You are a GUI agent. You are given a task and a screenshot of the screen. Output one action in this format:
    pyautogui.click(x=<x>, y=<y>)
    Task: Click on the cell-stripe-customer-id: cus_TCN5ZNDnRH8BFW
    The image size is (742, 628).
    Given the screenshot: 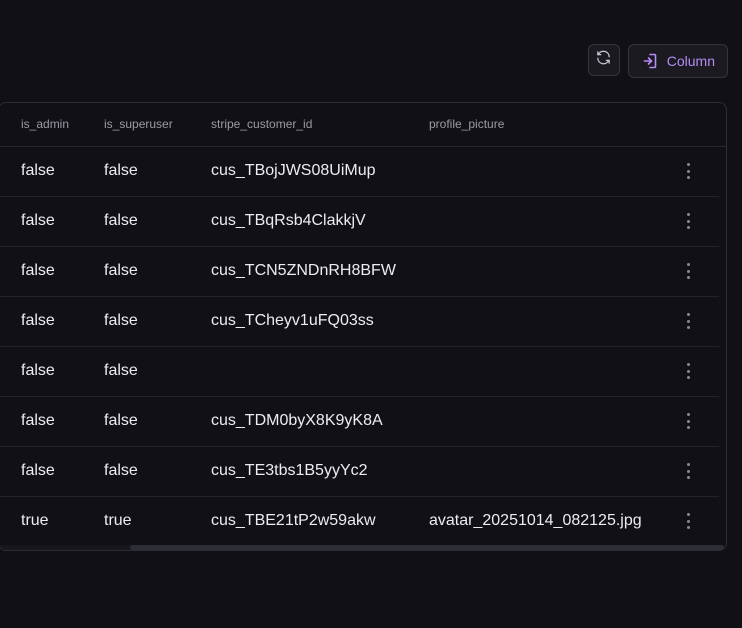 What is the action you would take?
    pyautogui.click(x=303, y=270)
    